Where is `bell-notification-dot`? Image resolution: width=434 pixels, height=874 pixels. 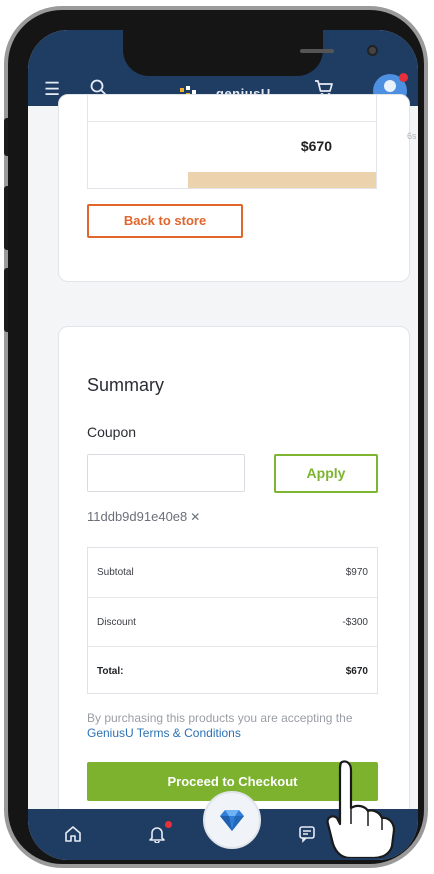
bell-notification-dot is located at coordinates (168, 824).